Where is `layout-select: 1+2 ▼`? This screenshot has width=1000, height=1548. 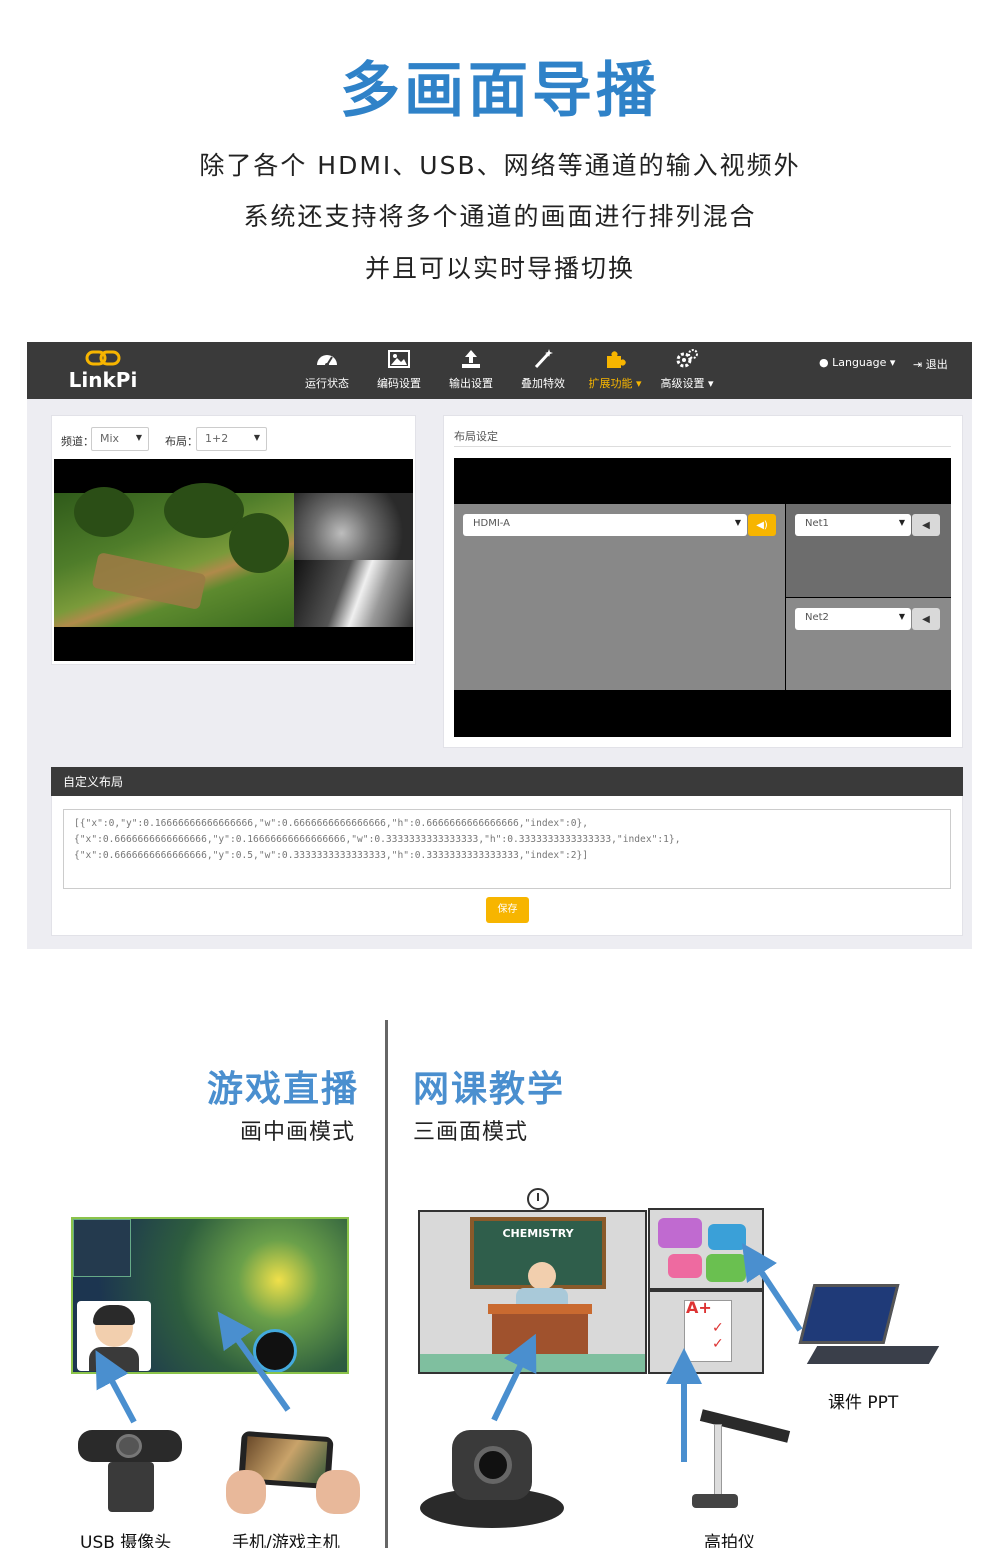 layout-select: 1+2 ▼ is located at coordinates (231, 439).